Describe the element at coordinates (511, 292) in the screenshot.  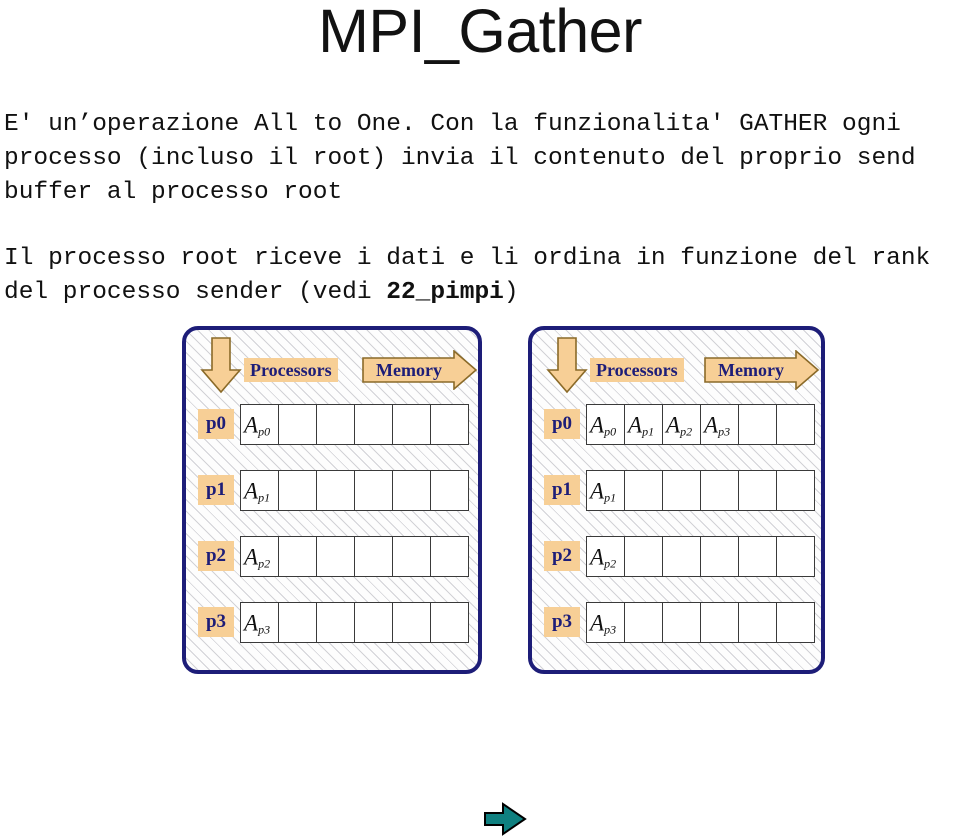
I see `paragraph-2-tail: )` at that location.